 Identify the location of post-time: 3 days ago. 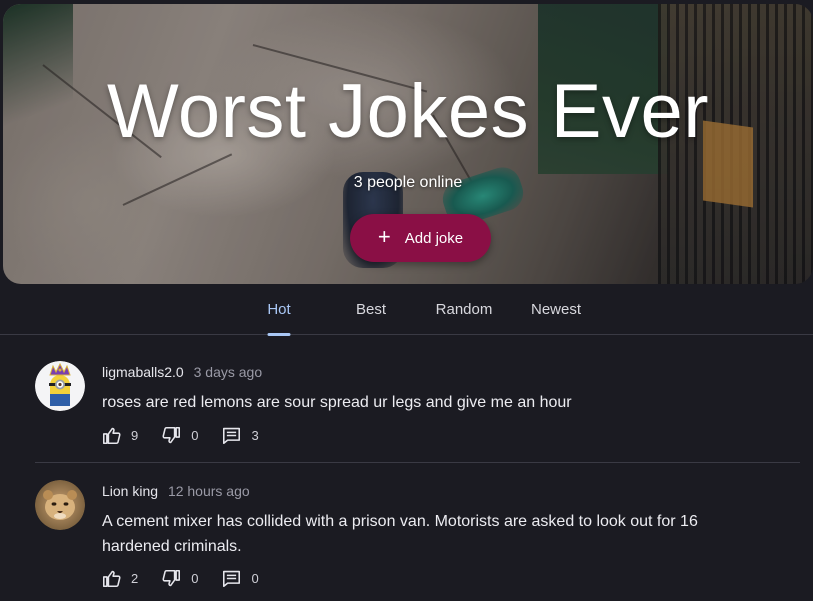
(228, 372).